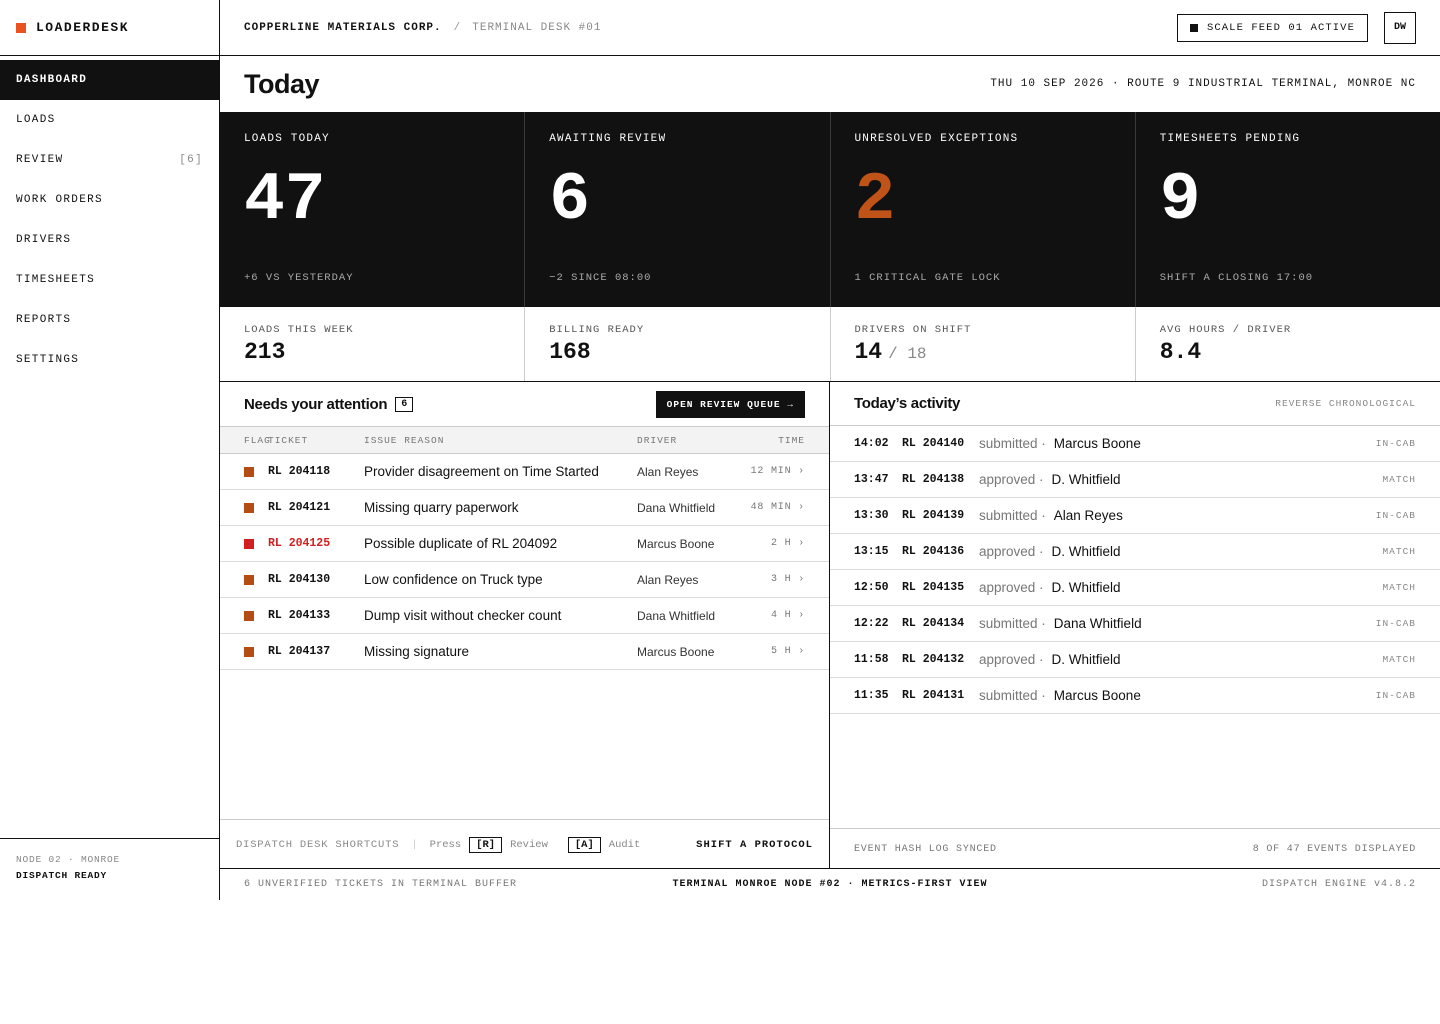 The height and width of the screenshot is (1024, 1440). What do you see at coordinates (1180, 352) in the screenshot?
I see `stat-number: 8.4` at bounding box center [1180, 352].